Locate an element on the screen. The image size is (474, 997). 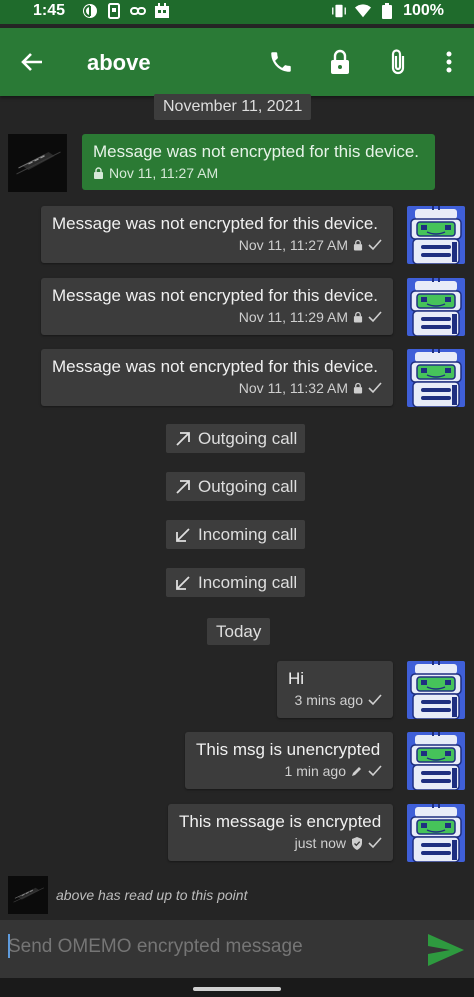
message-text: Hi is located at coordinates (296, 678).